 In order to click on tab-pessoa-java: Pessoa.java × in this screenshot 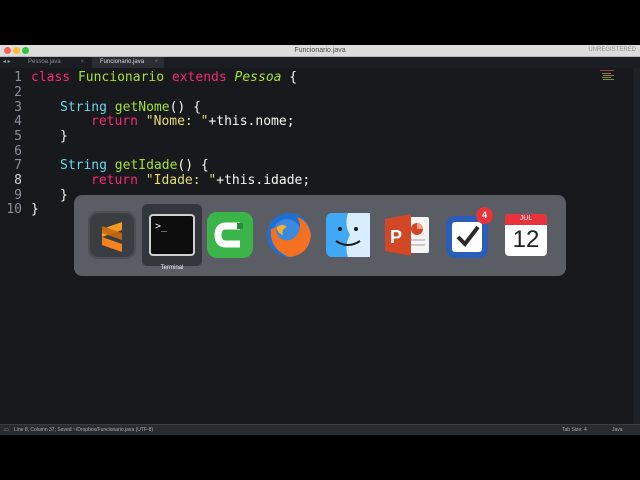, I will do `click(55, 62)`.